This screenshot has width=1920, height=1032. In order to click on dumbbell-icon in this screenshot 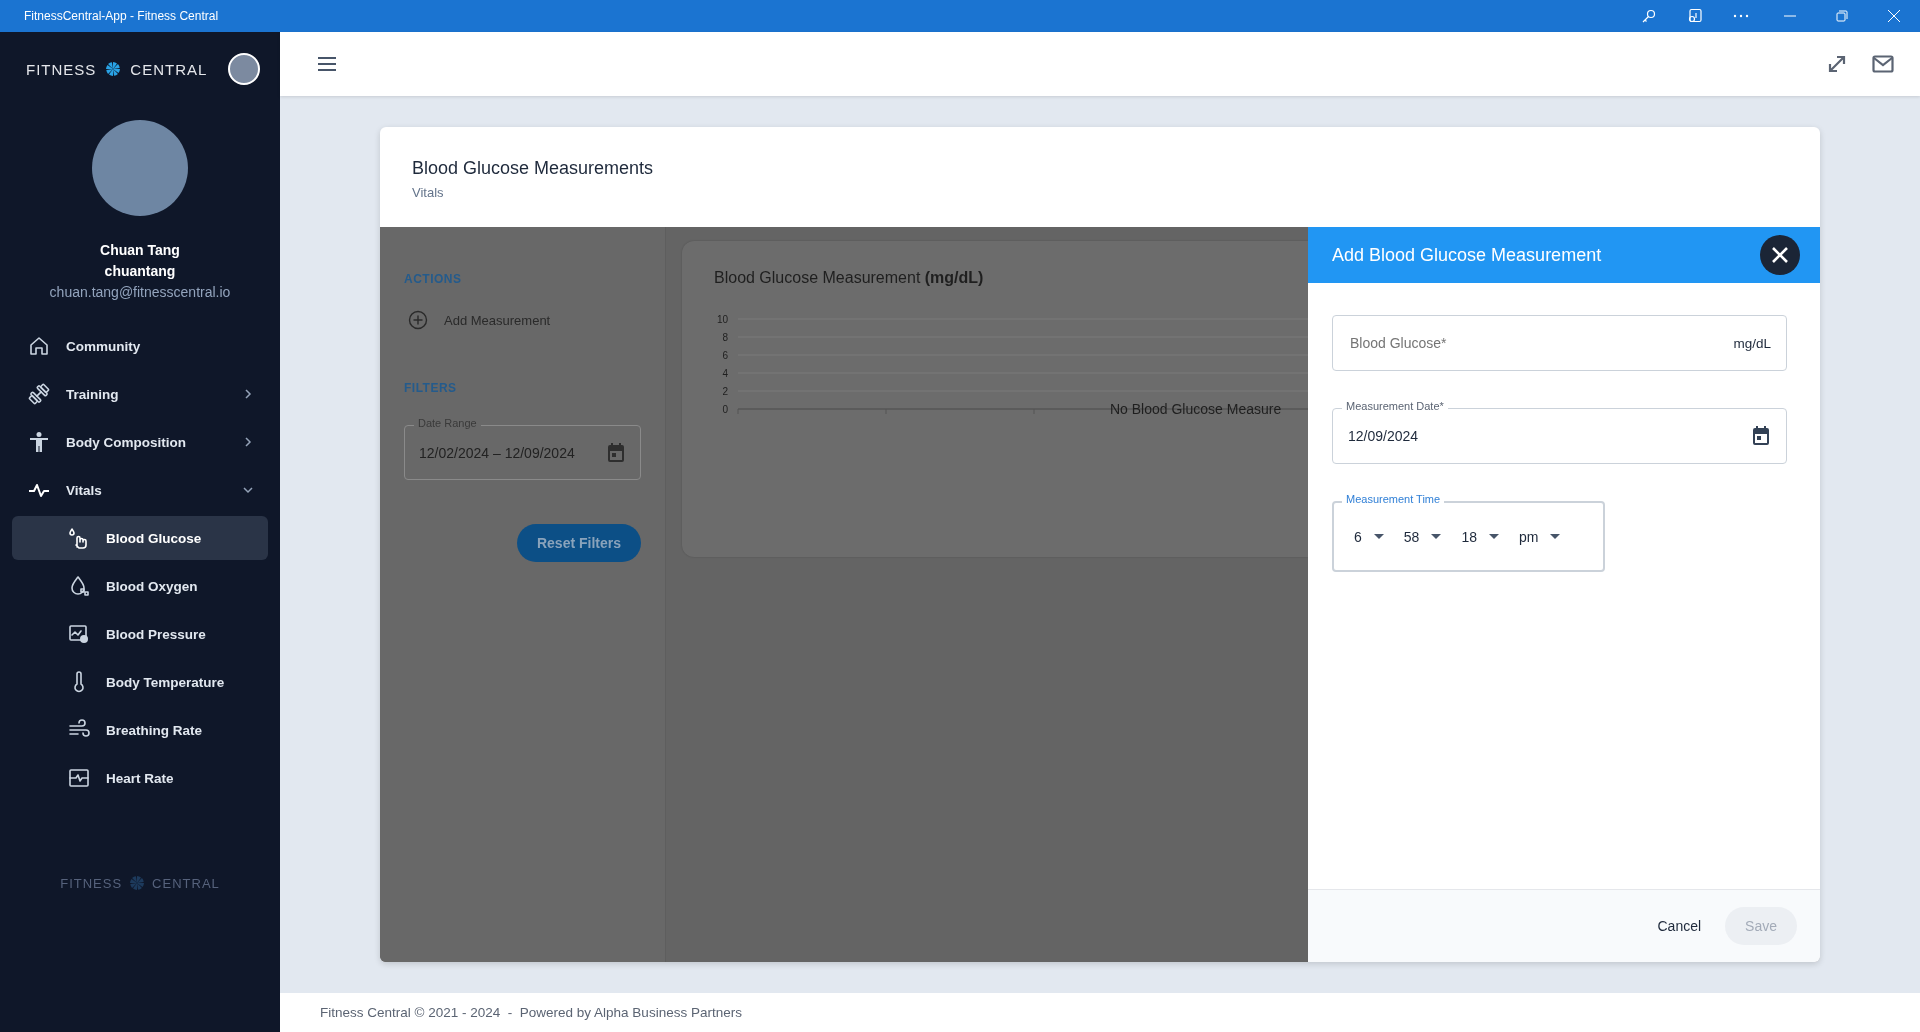, I will do `click(39, 394)`.